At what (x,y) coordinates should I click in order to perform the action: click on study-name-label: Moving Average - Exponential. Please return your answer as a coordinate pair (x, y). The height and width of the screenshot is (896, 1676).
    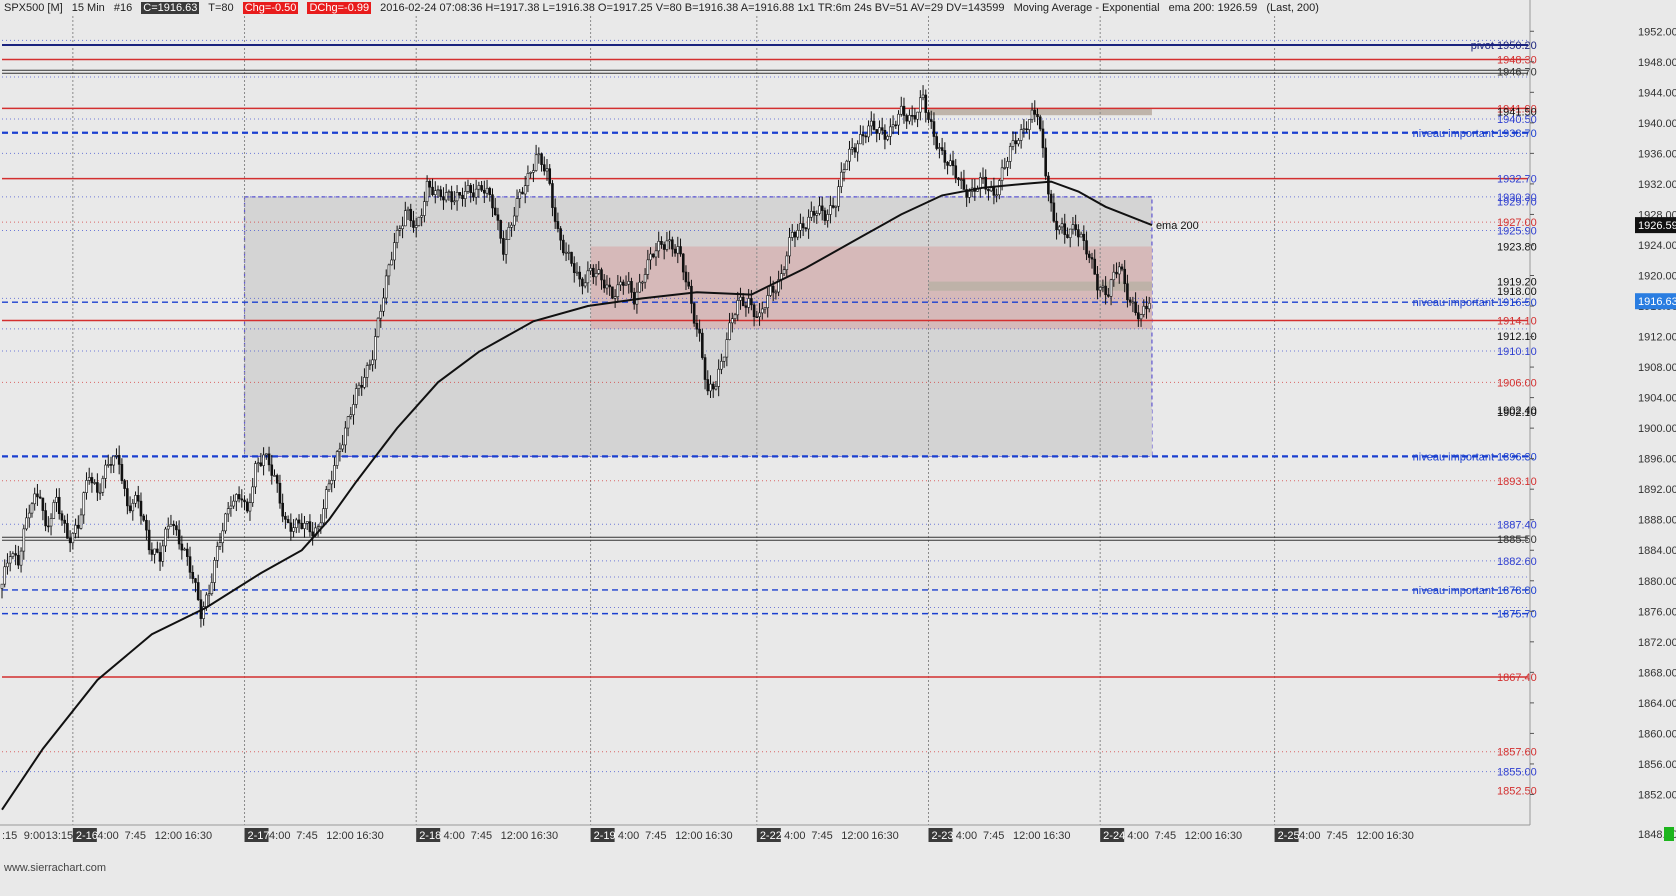
    Looking at the image, I should click on (1086, 8).